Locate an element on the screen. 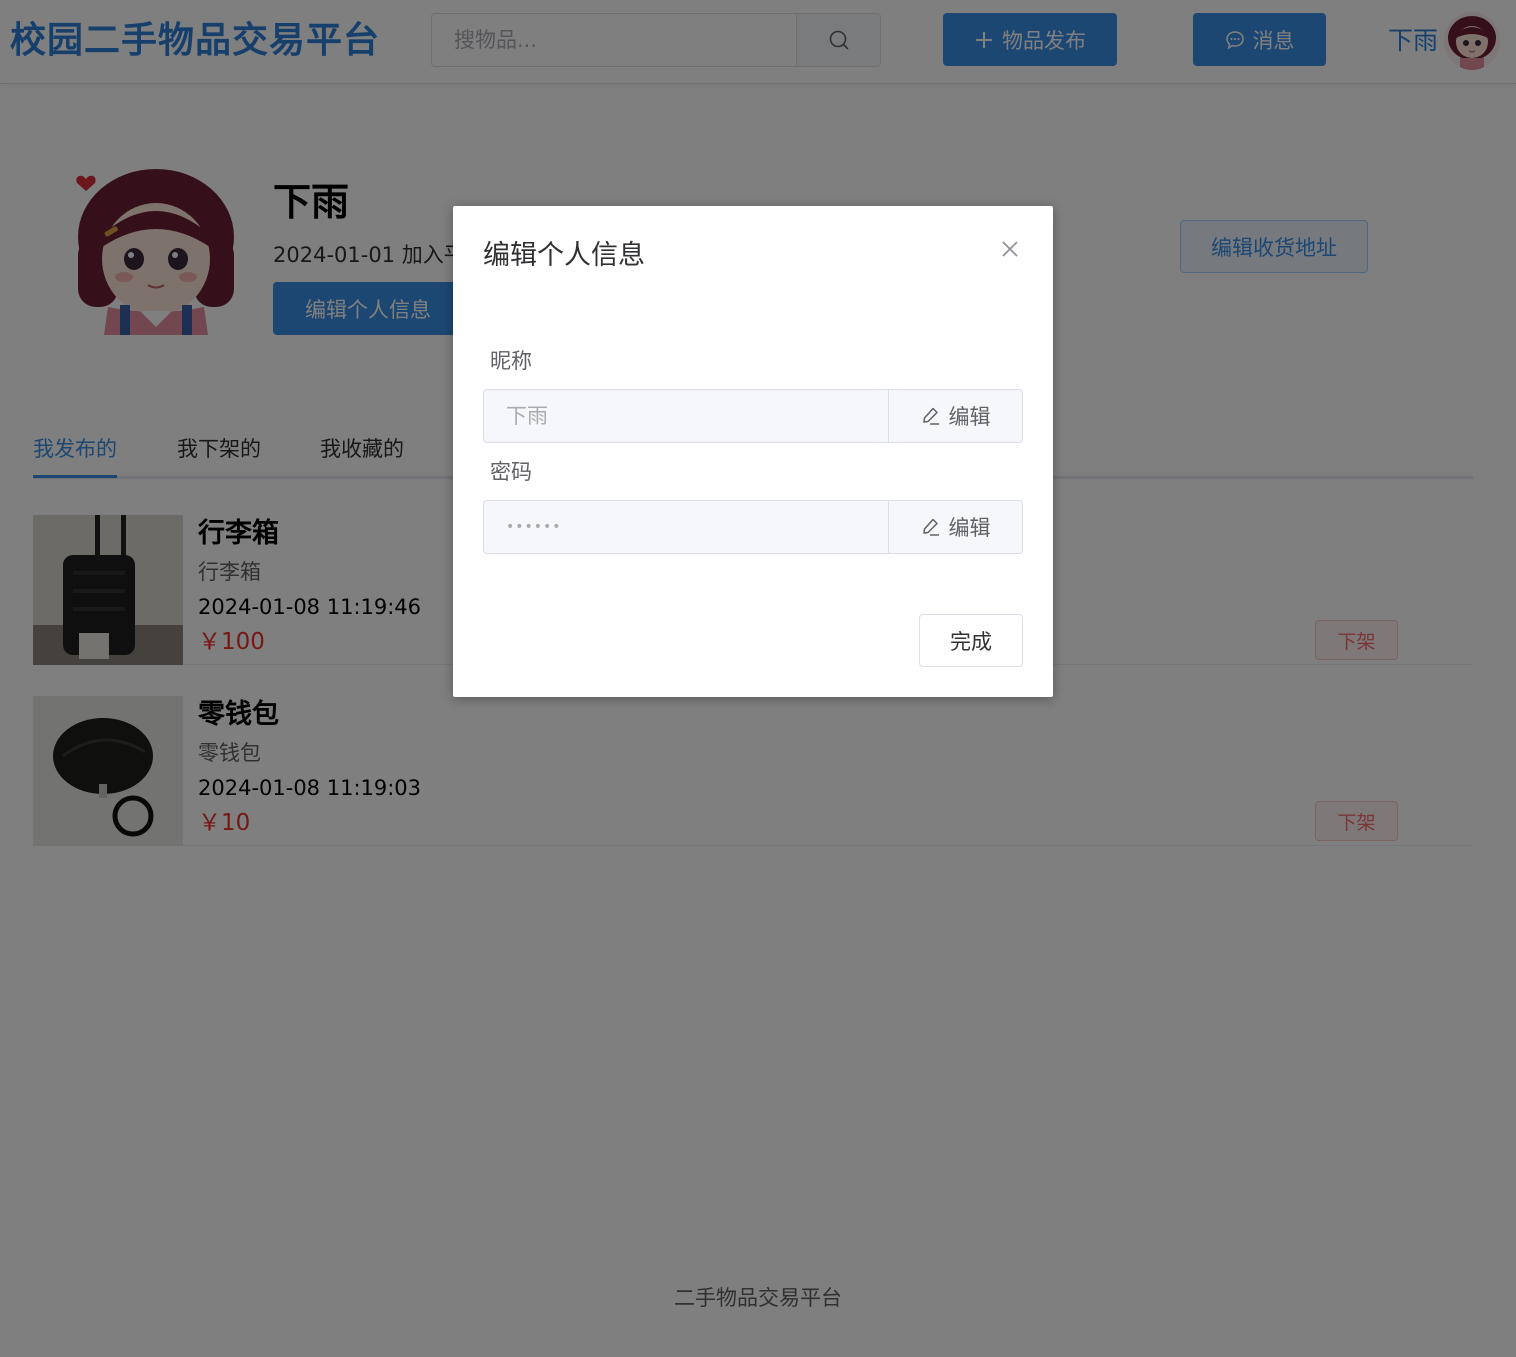 This screenshot has width=1516, height=1357. nickname-label: 昵称 is located at coordinates (511, 361).